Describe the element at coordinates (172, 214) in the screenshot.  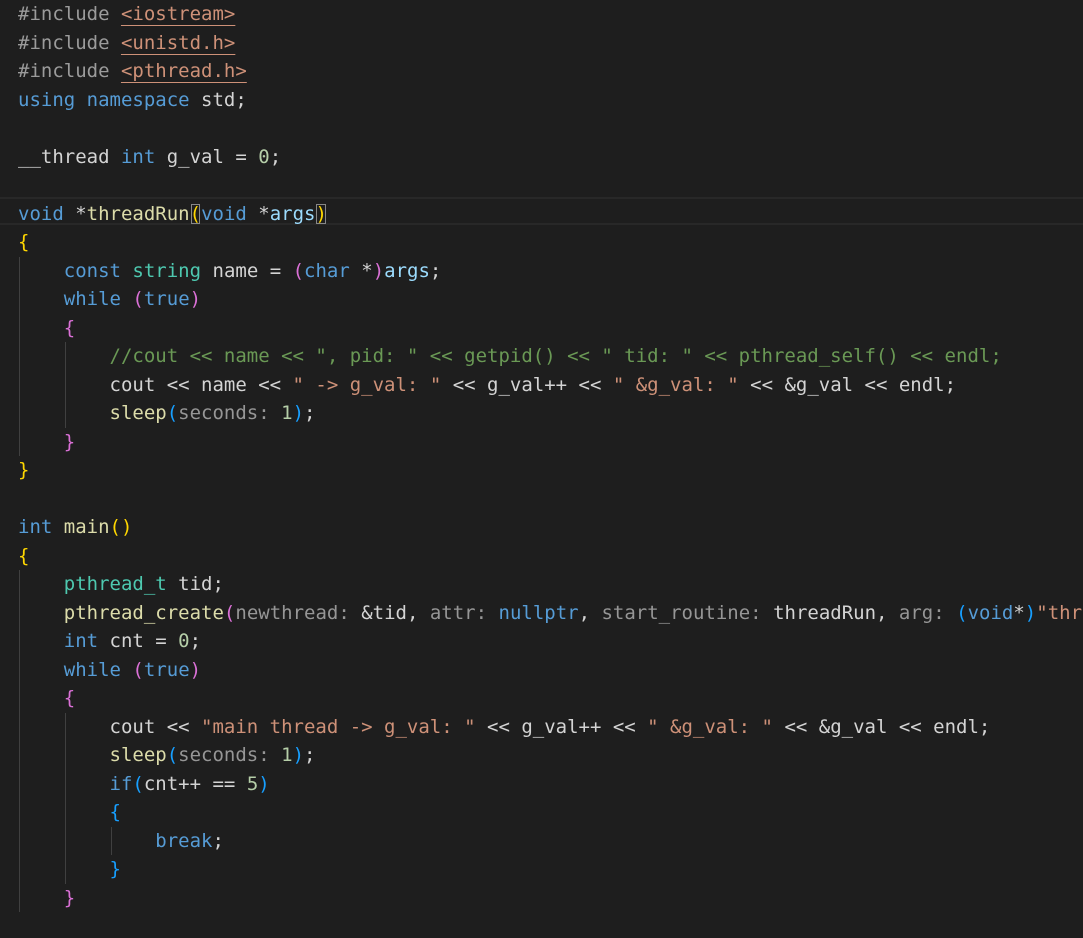
I see `code-line: void *threadRun(void *args)` at that location.